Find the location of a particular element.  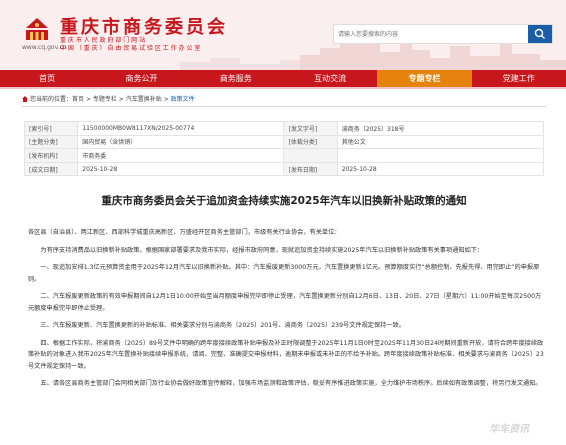

breadcrumb-item-home: 首页 is located at coordinates (78, 99).